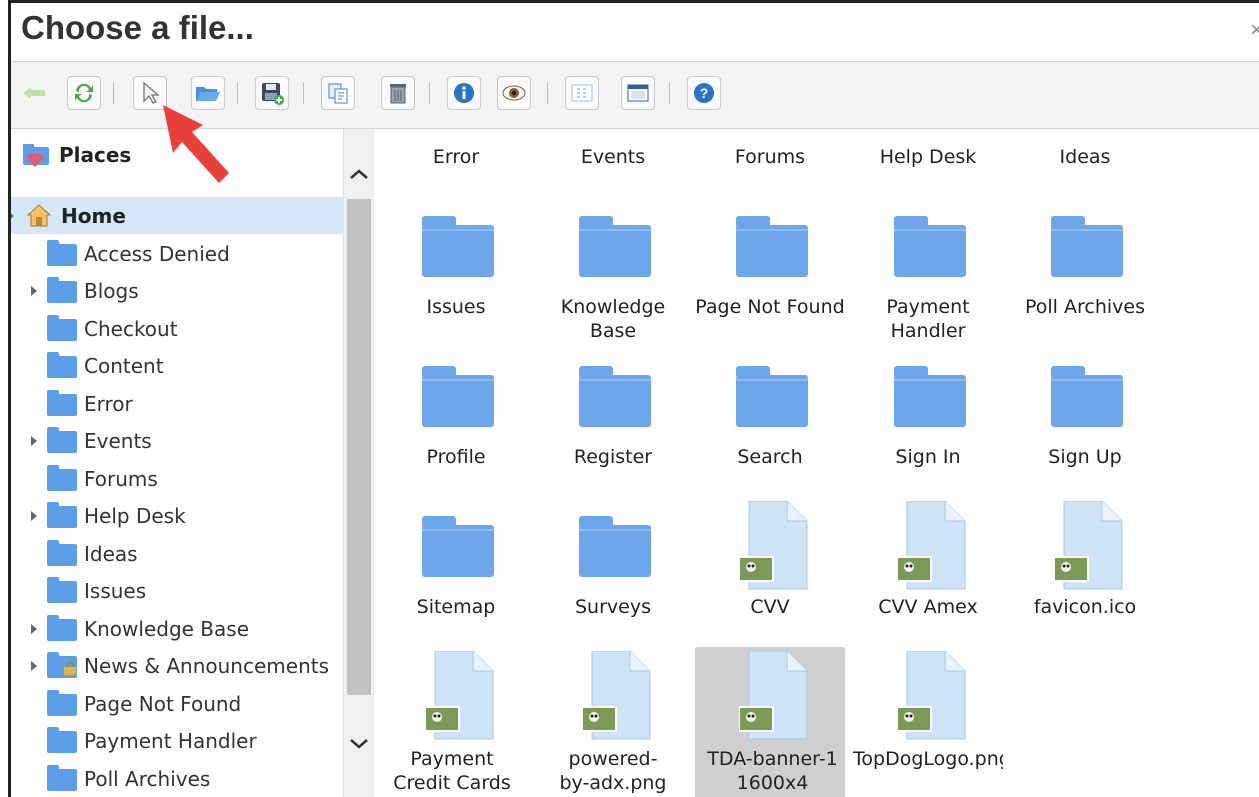 This screenshot has width=1259, height=797. What do you see at coordinates (464, 93) in the screenshot?
I see `info-icon` at bounding box center [464, 93].